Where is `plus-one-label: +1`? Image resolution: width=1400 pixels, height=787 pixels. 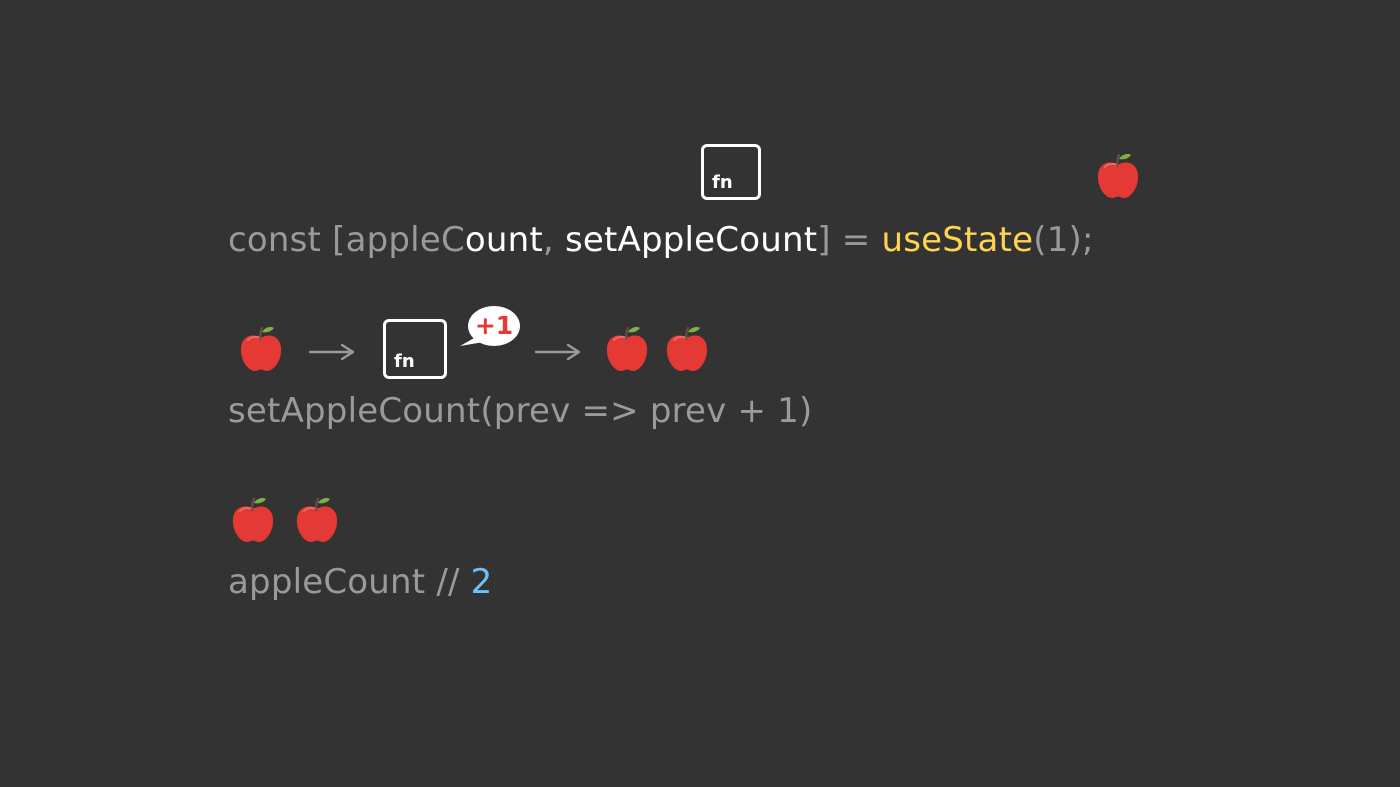
plus-one-label: +1 is located at coordinates (494, 325).